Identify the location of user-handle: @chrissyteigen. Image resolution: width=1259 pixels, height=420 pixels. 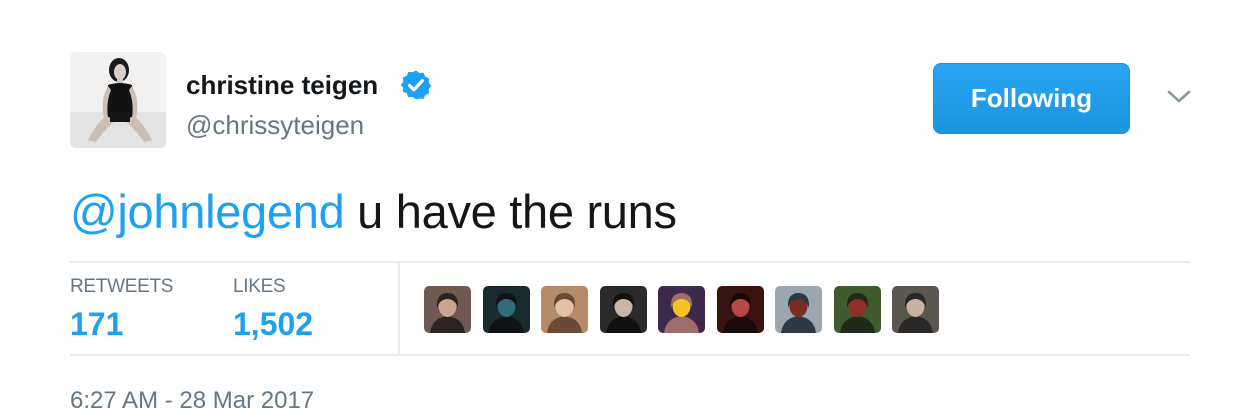
(275, 125).